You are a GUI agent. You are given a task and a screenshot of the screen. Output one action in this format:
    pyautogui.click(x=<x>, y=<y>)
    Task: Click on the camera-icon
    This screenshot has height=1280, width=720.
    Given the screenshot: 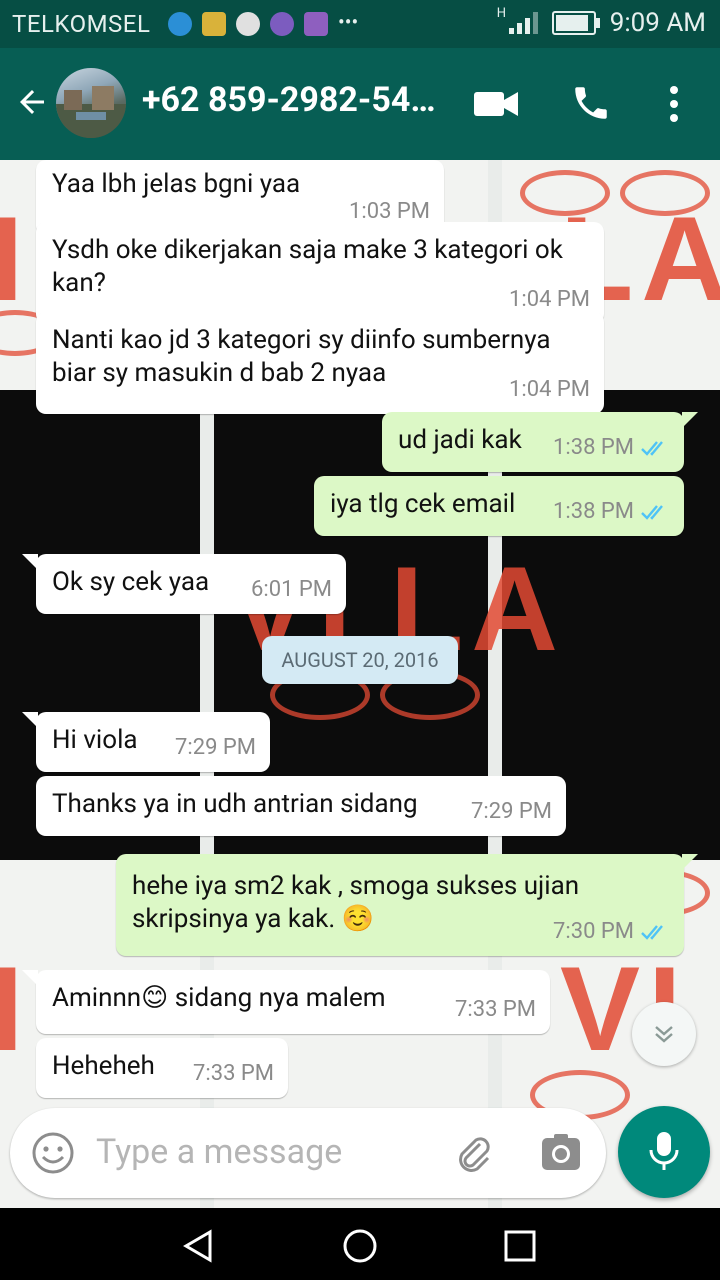 What is the action you would take?
    pyautogui.click(x=561, y=1154)
    